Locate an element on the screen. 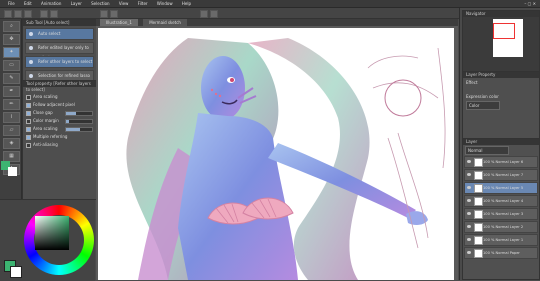 The image size is (540, 281). sub-tool-title: Sub Tool [Auto select] is located at coordinates (59, 23).